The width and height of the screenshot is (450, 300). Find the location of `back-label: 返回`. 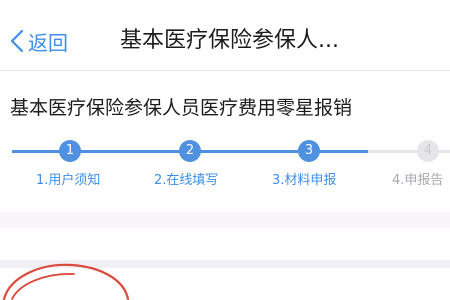

back-label: 返回 is located at coordinates (48, 42).